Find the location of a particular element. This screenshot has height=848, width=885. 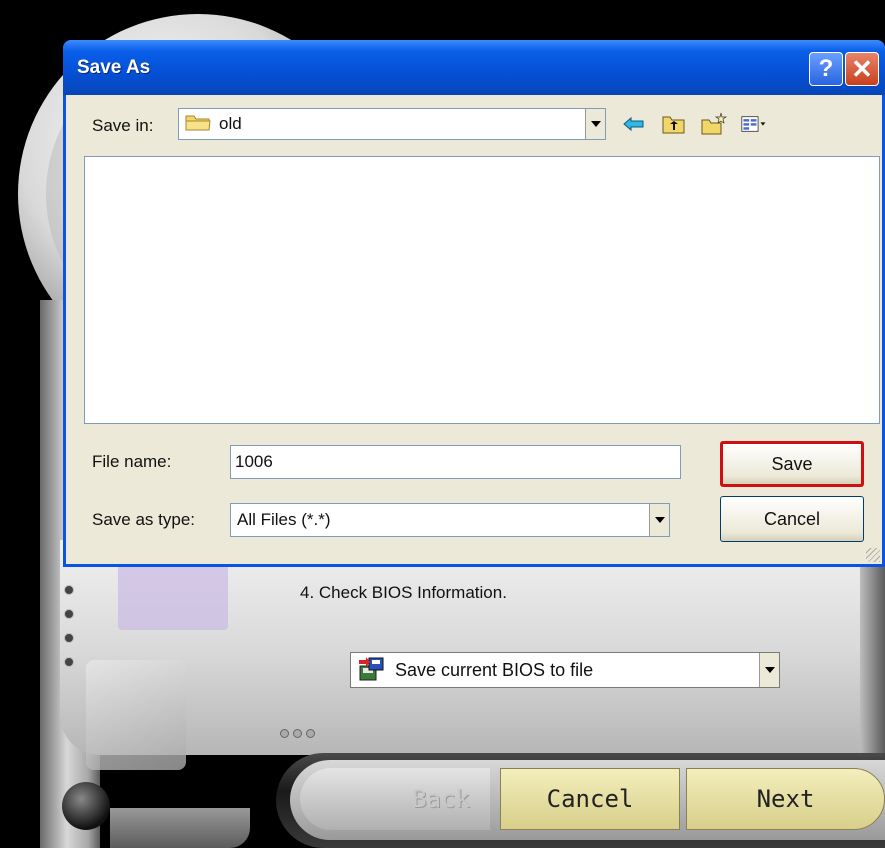

up-one-level-icon is located at coordinates (674, 124).